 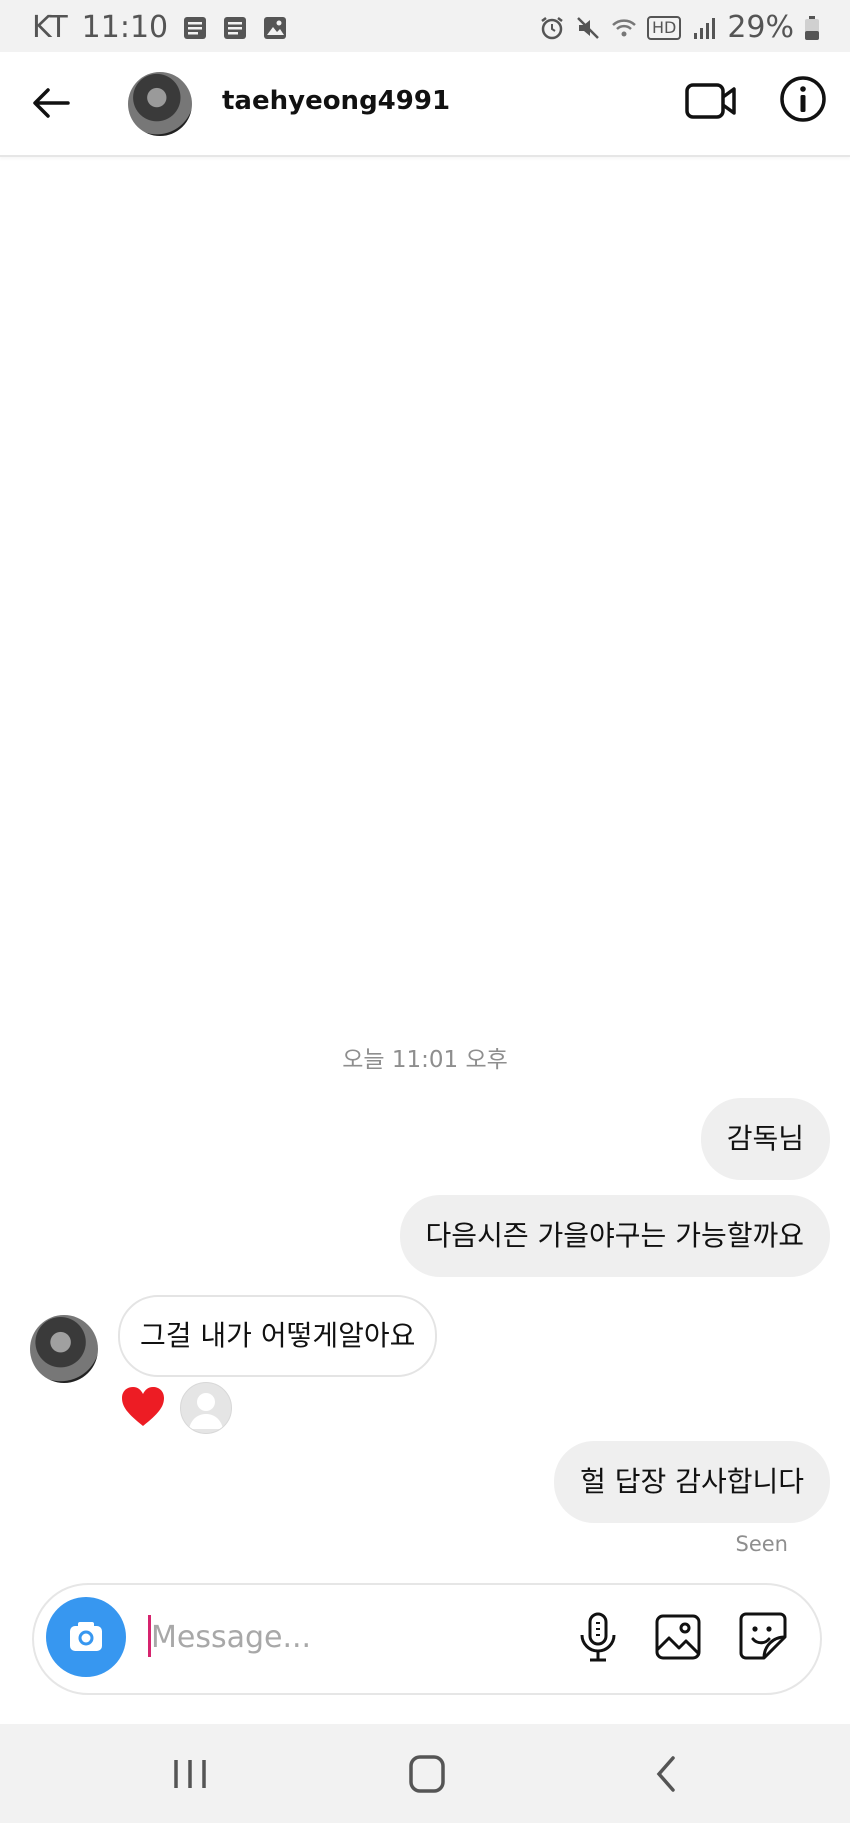 What do you see at coordinates (664, 27) in the screenshot?
I see `hd-badge: HD` at bounding box center [664, 27].